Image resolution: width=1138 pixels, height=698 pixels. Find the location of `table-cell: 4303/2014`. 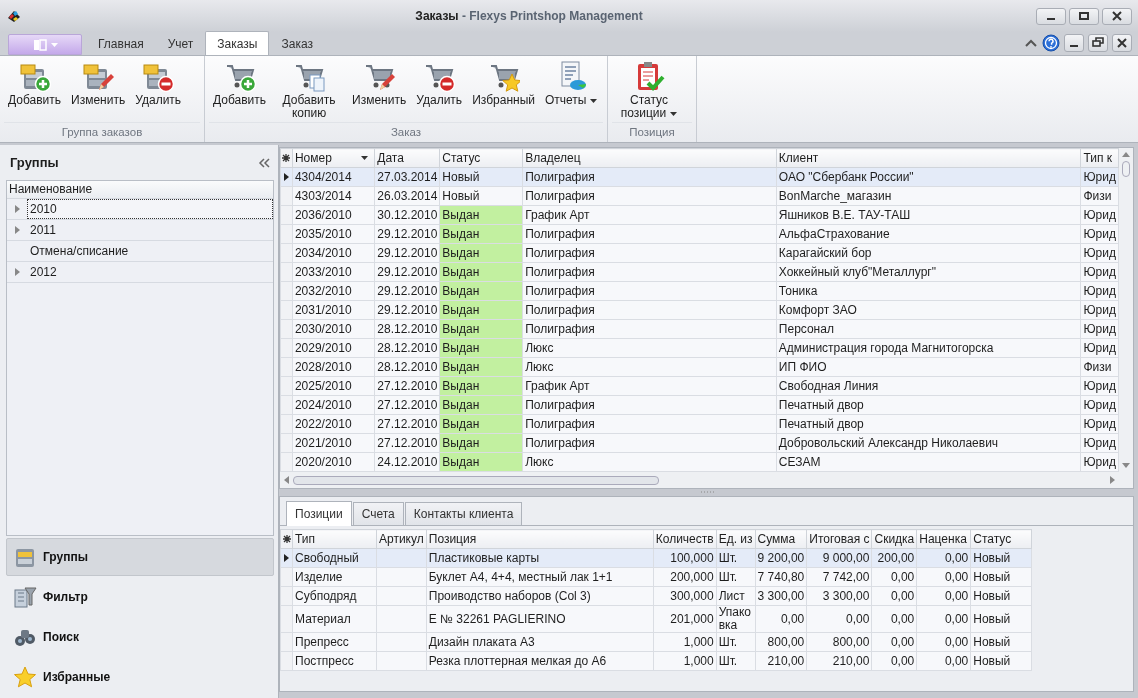

table-cell: 4303/2014 is located at coordinates (333, 196).